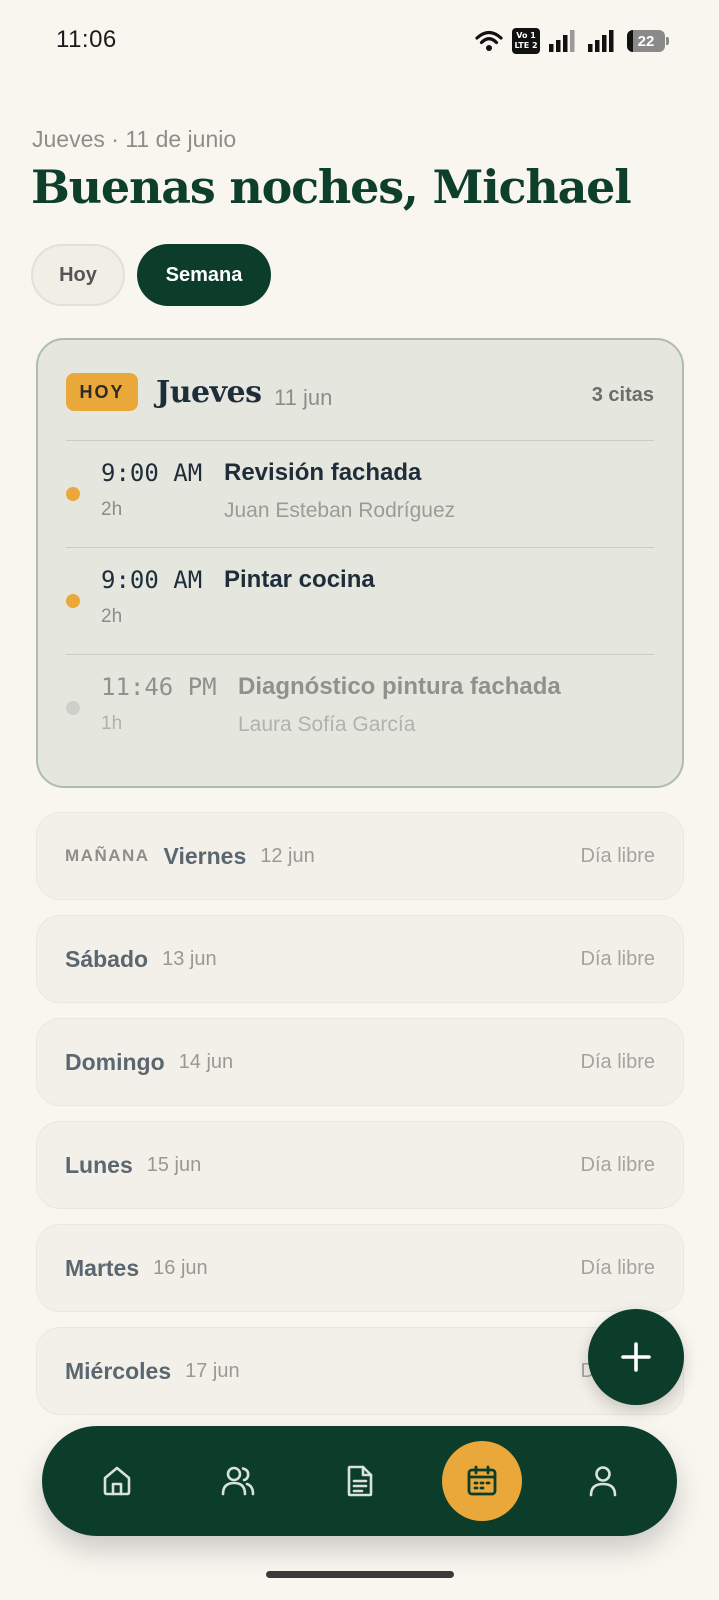  What do you see at coordinates (205, 855) in the screenshot?
I see `day-name: Viernes` at bounding box center [205, 855].